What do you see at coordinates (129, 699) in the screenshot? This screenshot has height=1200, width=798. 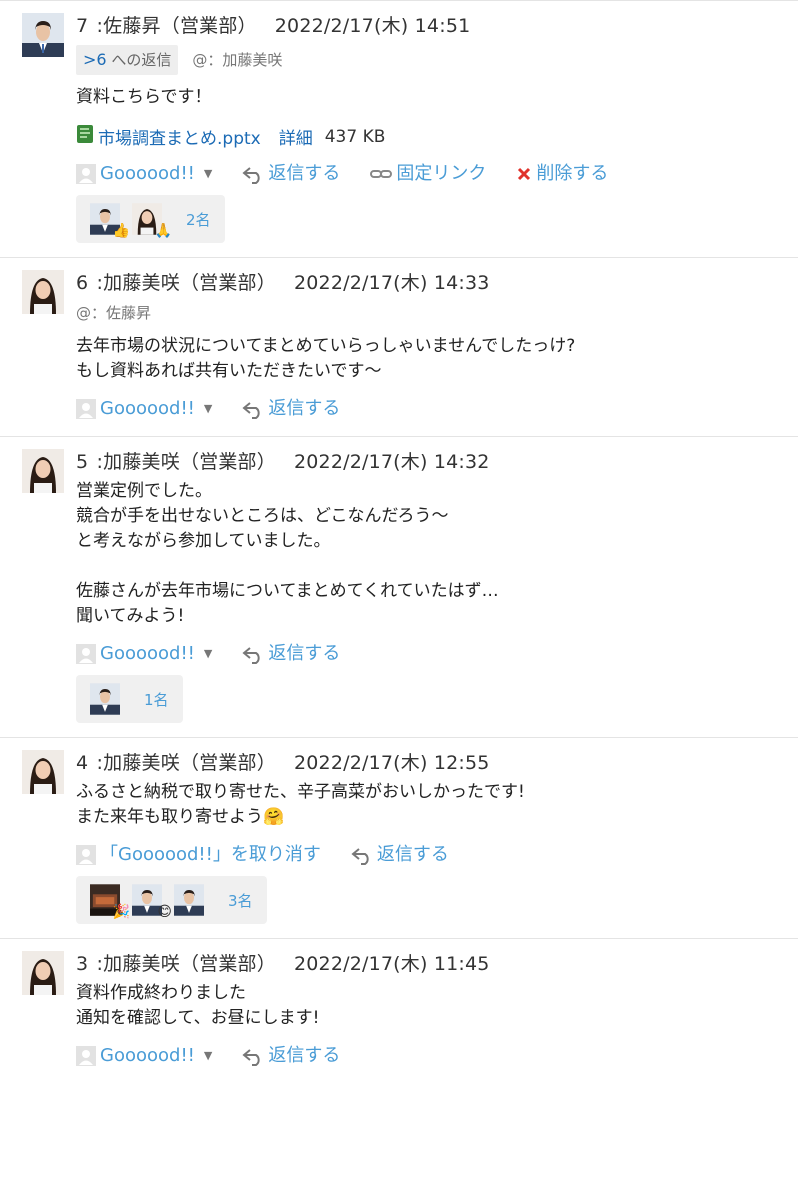 I see `likers-box: 1名` at bounding box center [129, 699].